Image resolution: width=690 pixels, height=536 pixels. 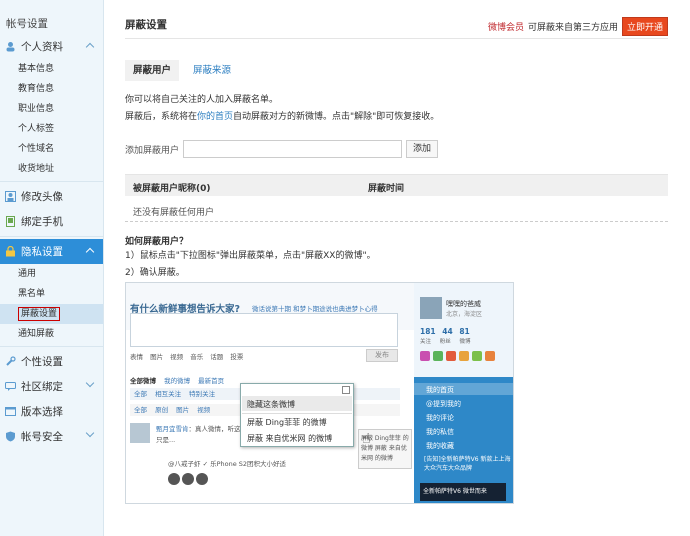 I want to click on demo-post: @八戒子虾 ✓ 乐Phone S2团积大小好适, so click(x=227, y=464).